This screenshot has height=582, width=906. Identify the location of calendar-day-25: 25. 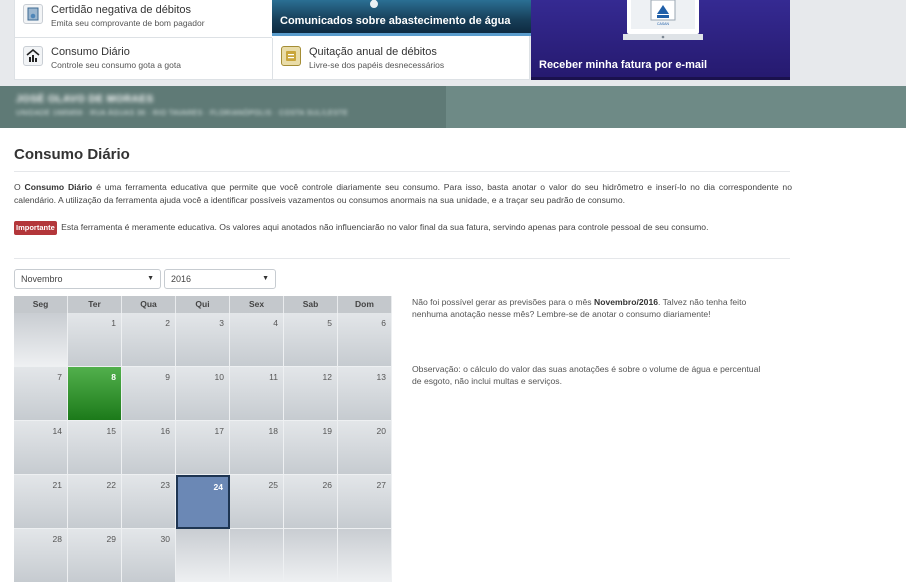
(257, 502).